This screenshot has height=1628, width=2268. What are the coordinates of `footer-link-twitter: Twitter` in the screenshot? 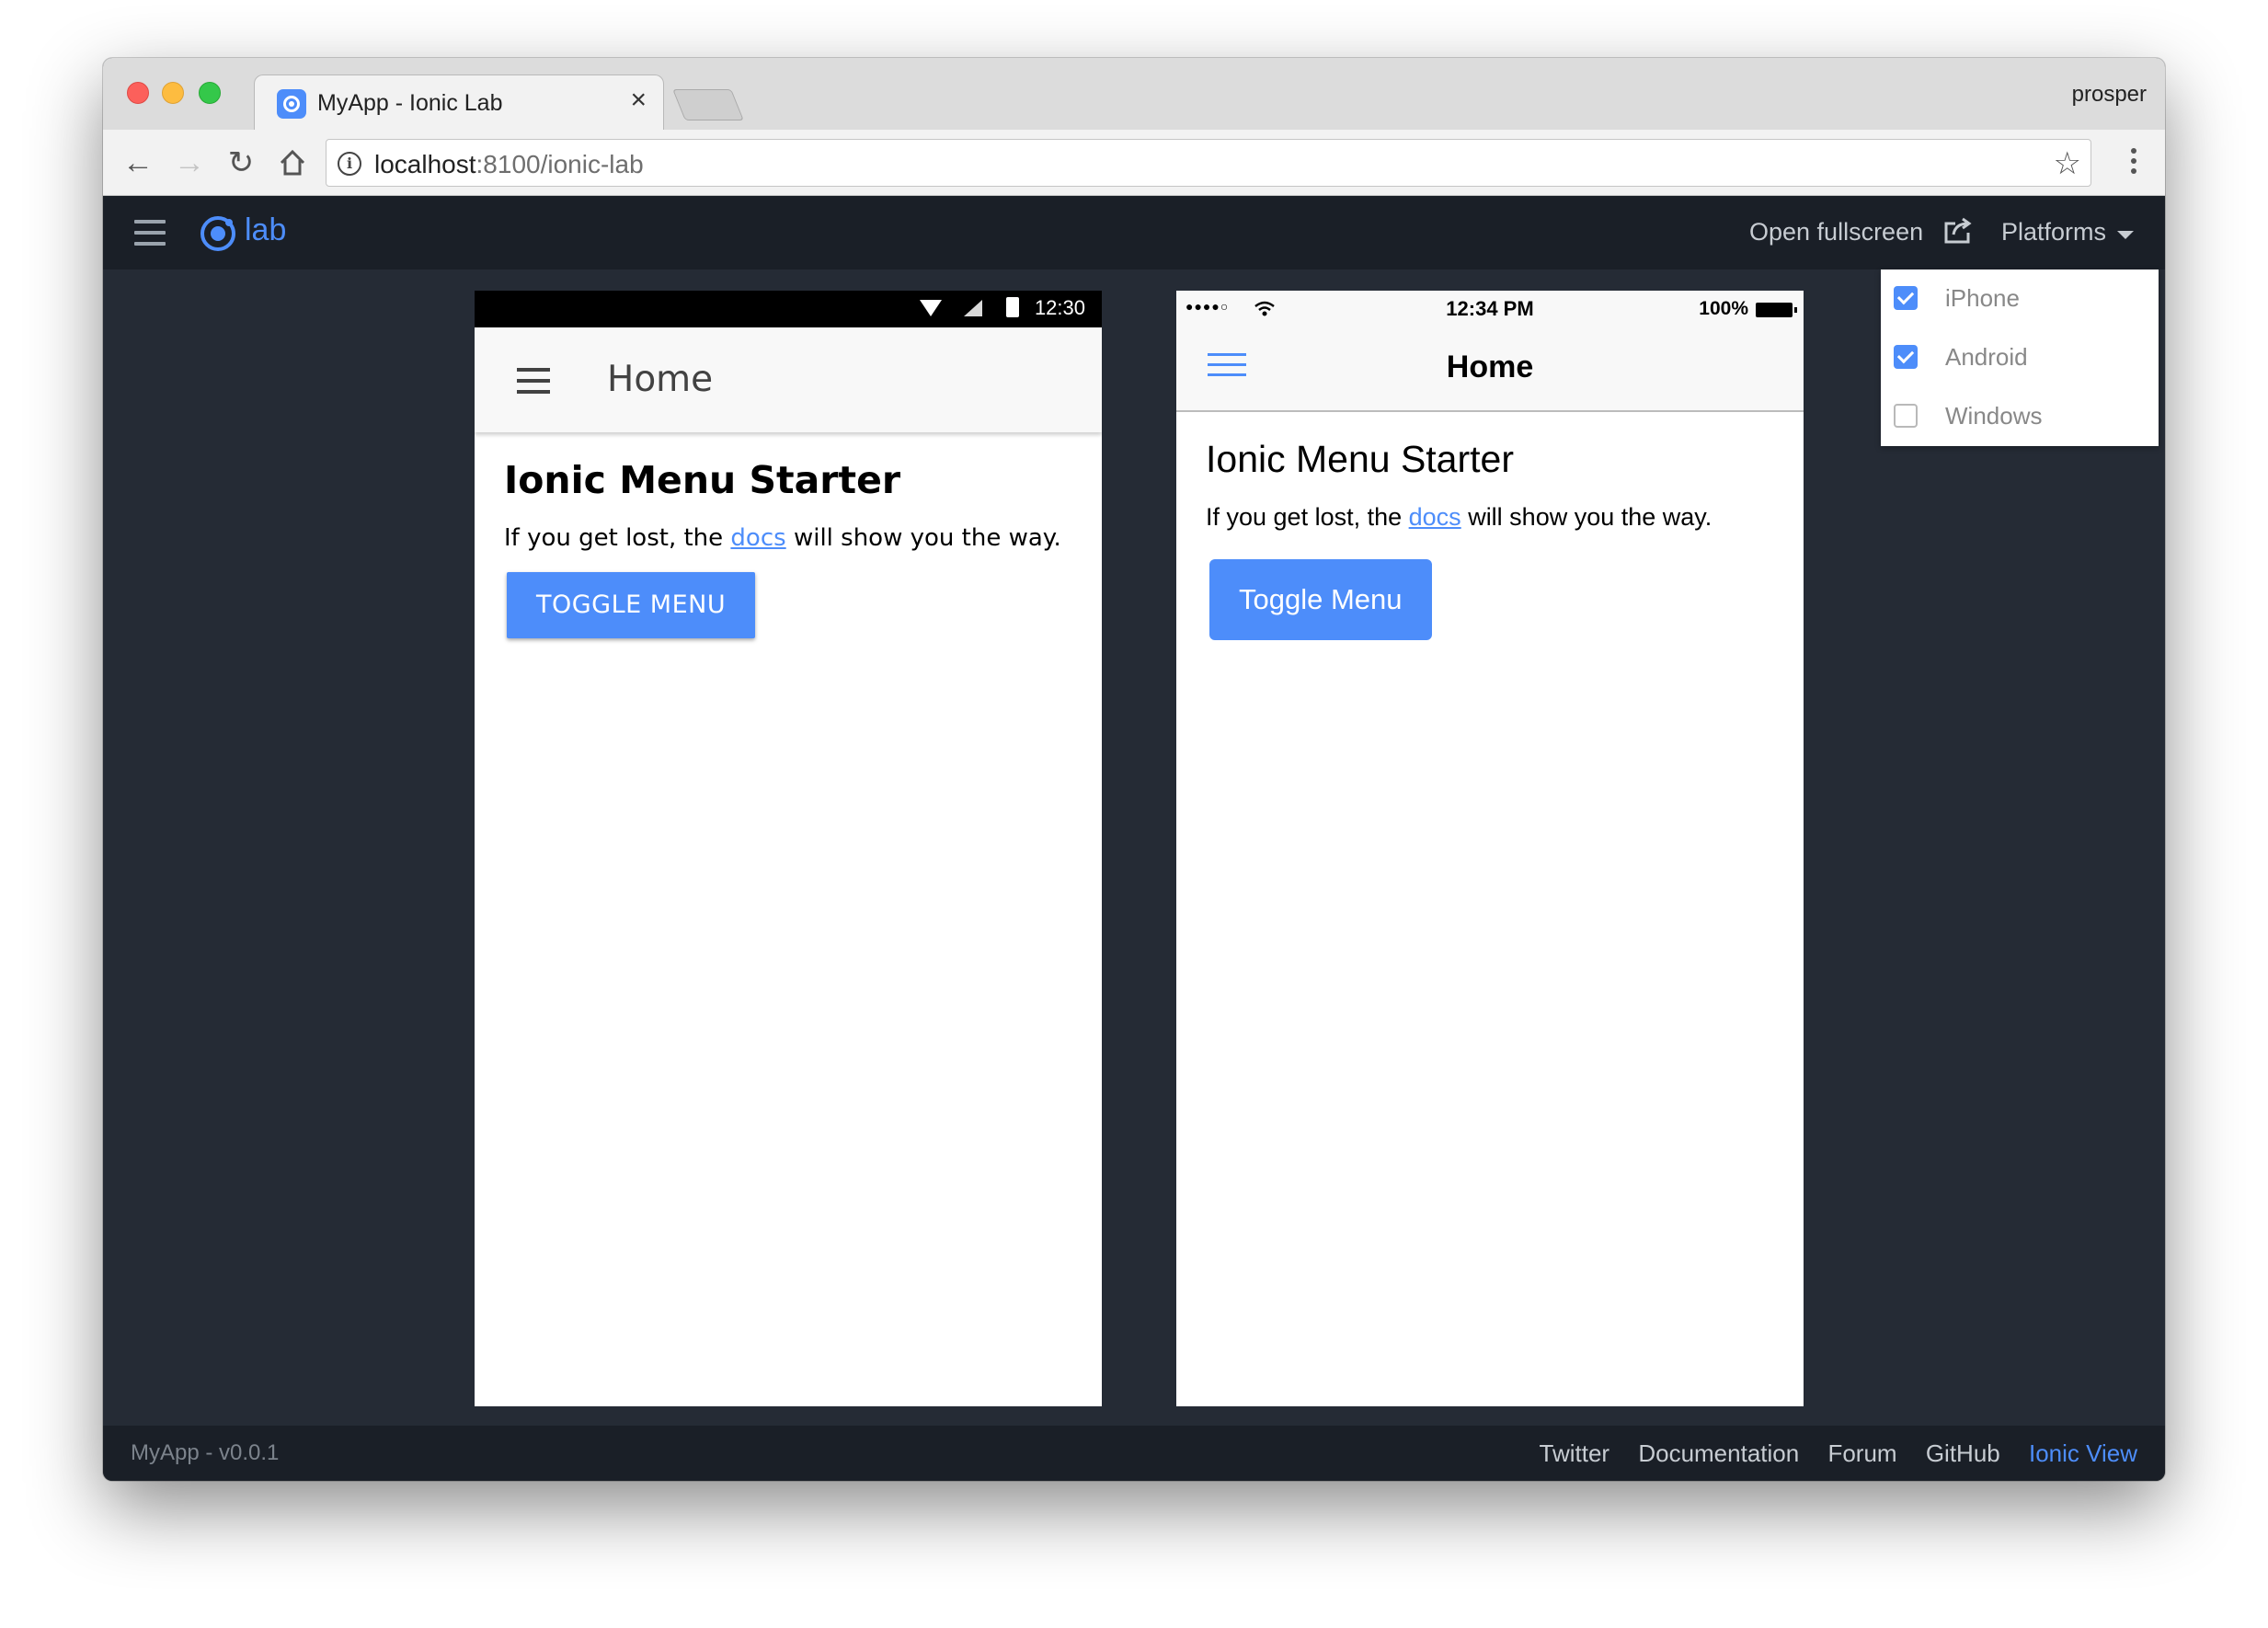 It's located at (1575, 1453).